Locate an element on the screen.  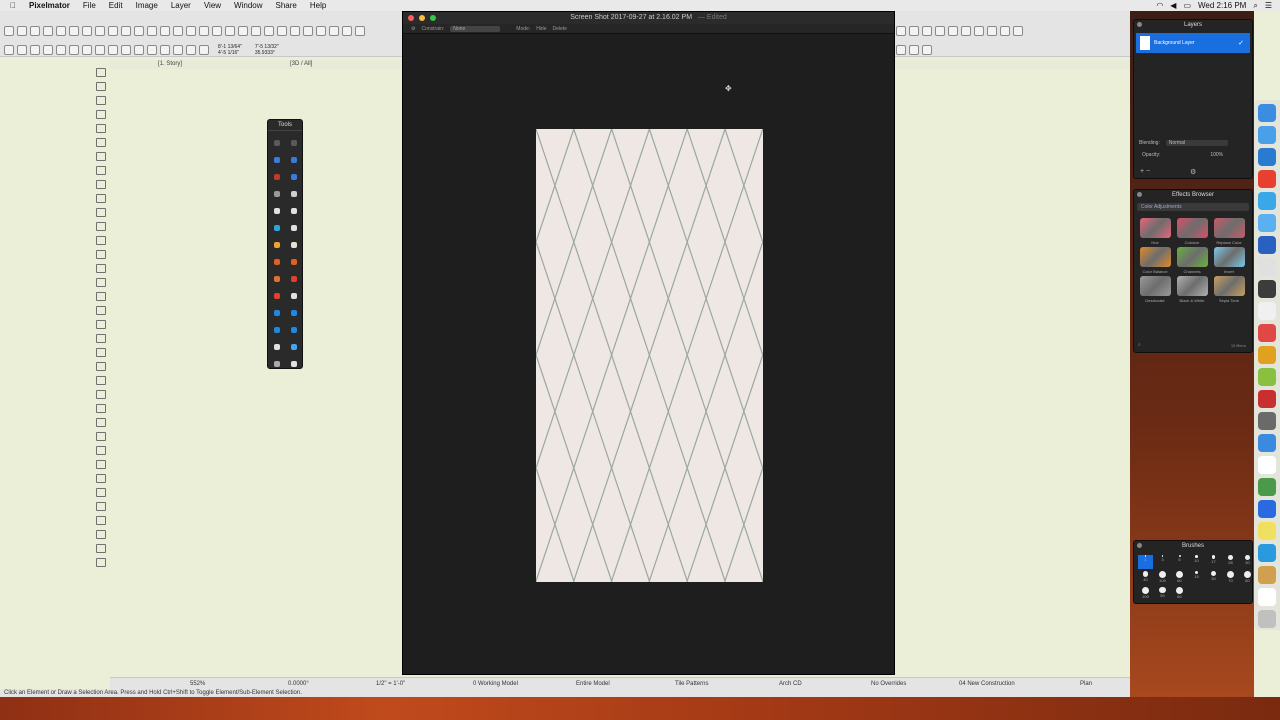
effect-thumbnail: Invert is located at coordinates (1229, 260).